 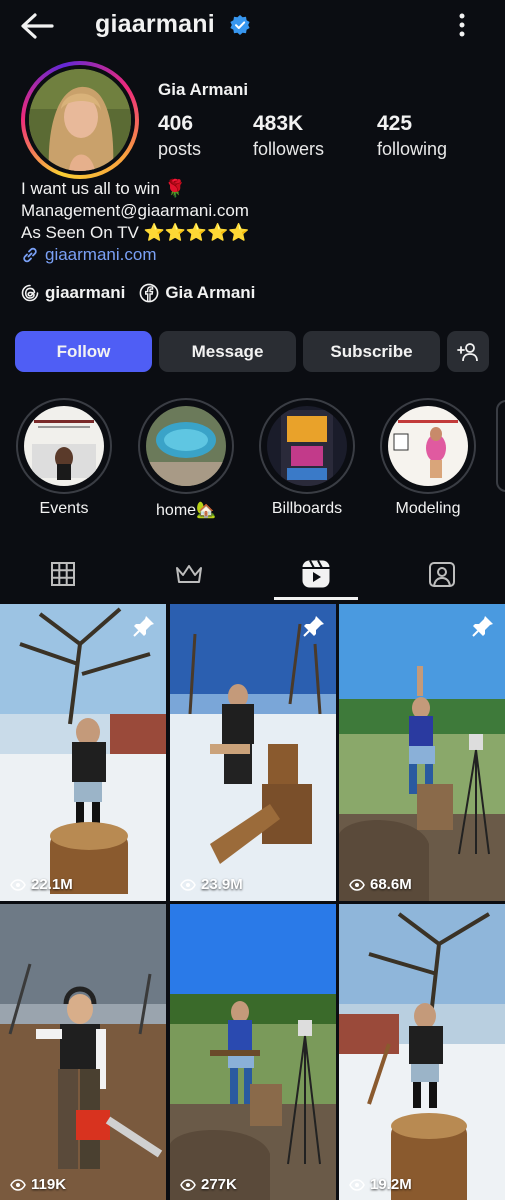 I want to click on tagged-icon, so click(x=442, y=574).